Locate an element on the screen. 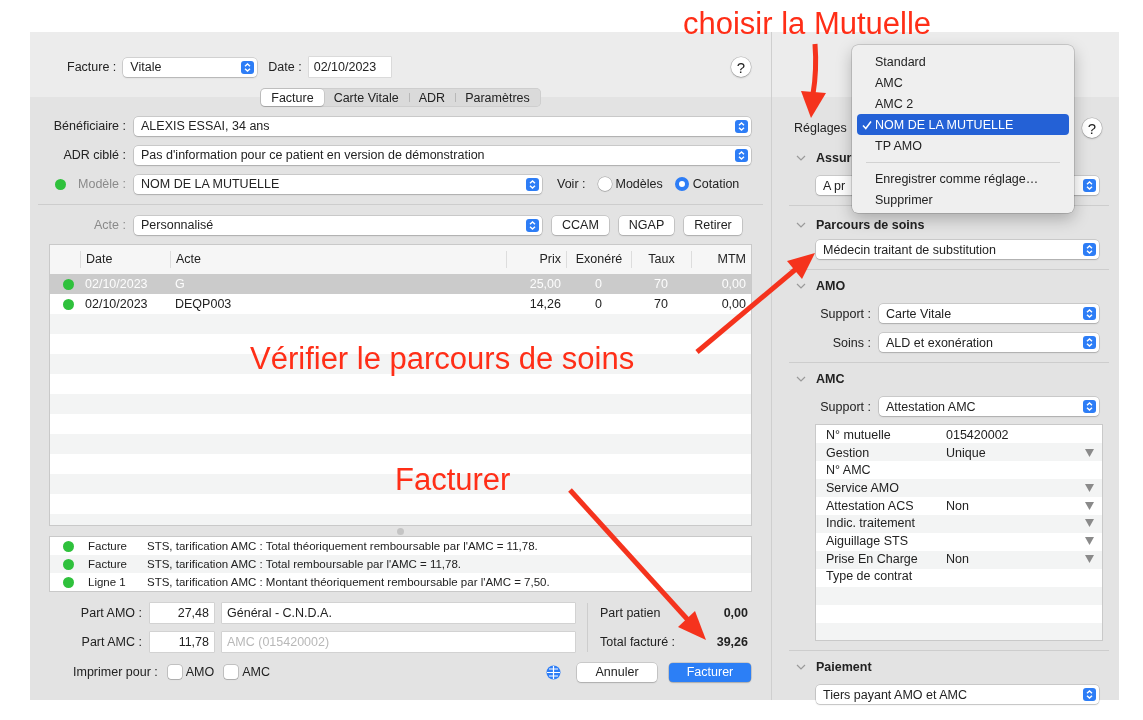 This screenshot has height=720, width=1143. field-label: Modèle : is located at coordinates (102, 184).